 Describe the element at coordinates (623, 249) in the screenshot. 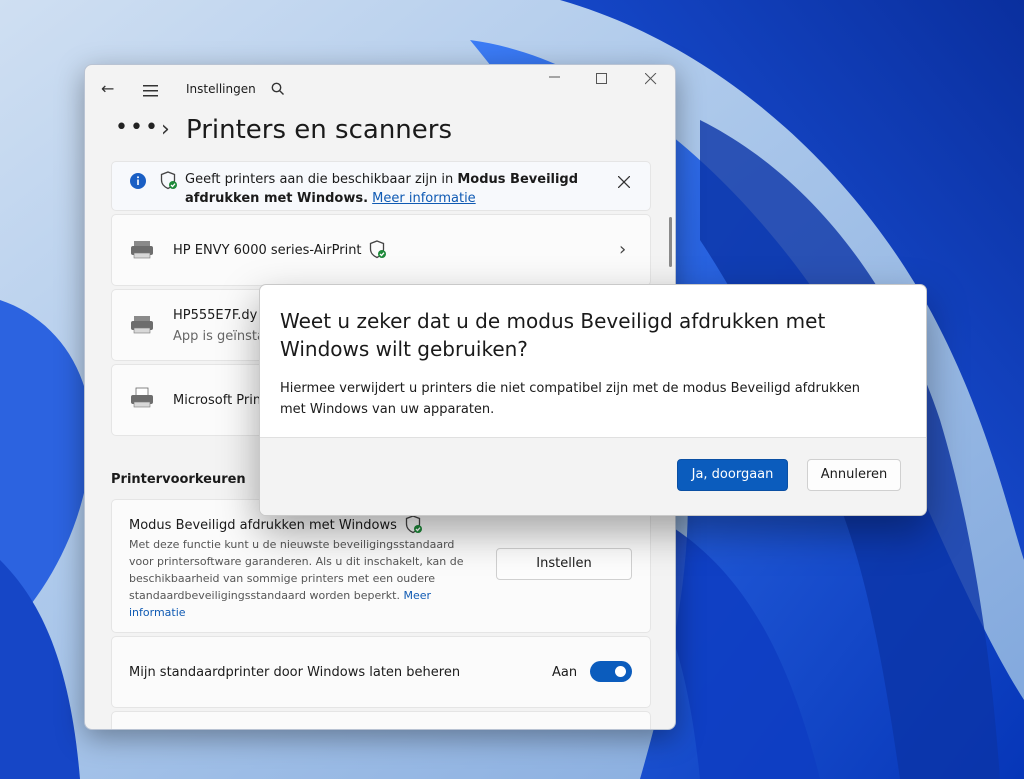

I see `chevron-right-icon: ›` at that location.